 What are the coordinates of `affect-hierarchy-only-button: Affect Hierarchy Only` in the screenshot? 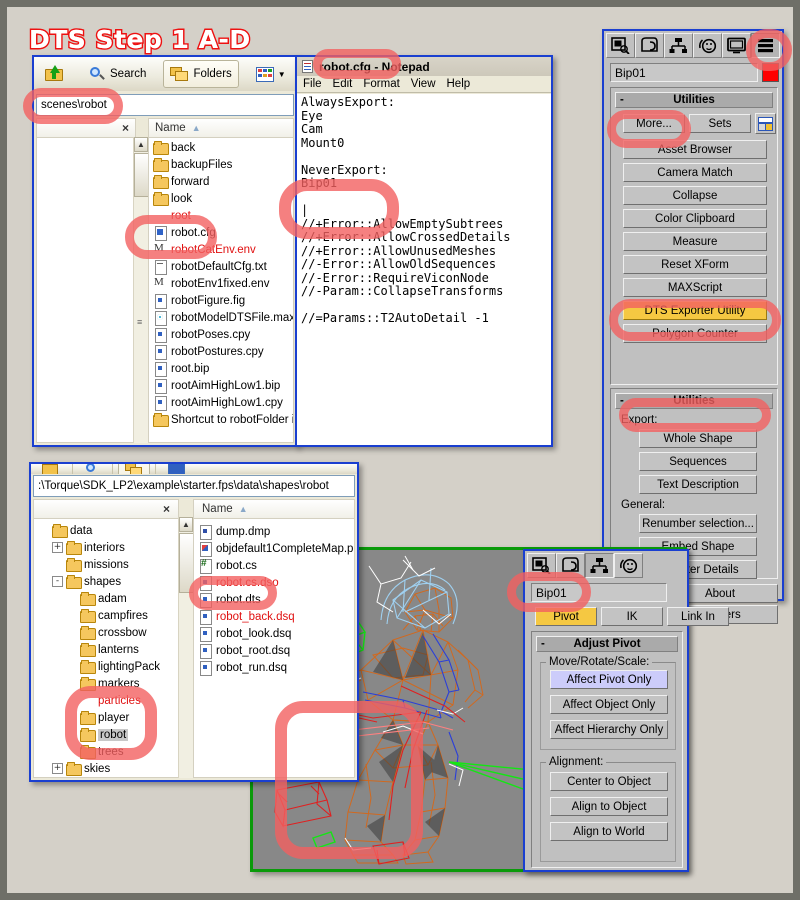 It's located at (609, 729).